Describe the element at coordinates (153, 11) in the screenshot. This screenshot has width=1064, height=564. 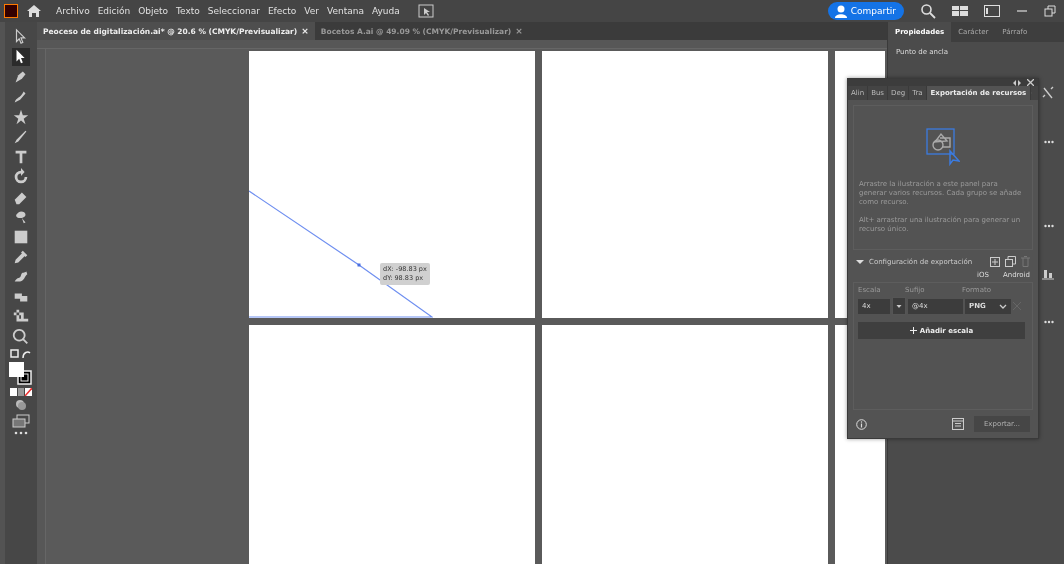
I see `menu-item: Objeto` at that location.